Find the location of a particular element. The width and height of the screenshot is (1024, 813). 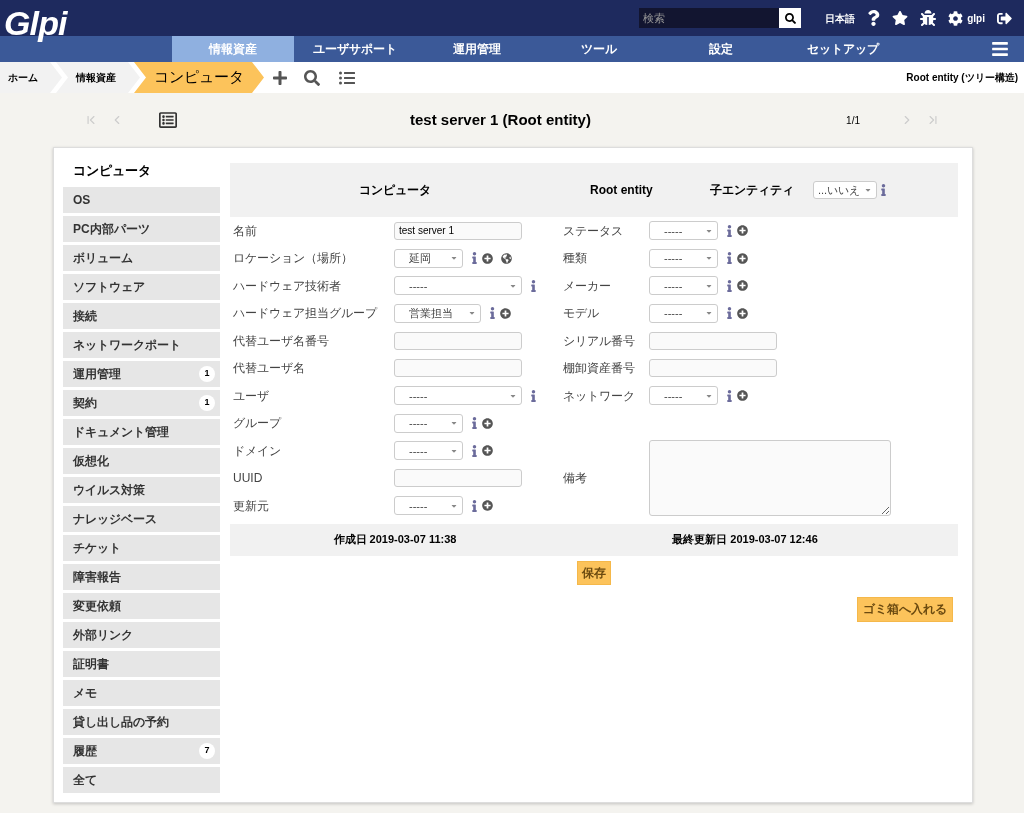

help-icon is located at coordinates (874, 18).